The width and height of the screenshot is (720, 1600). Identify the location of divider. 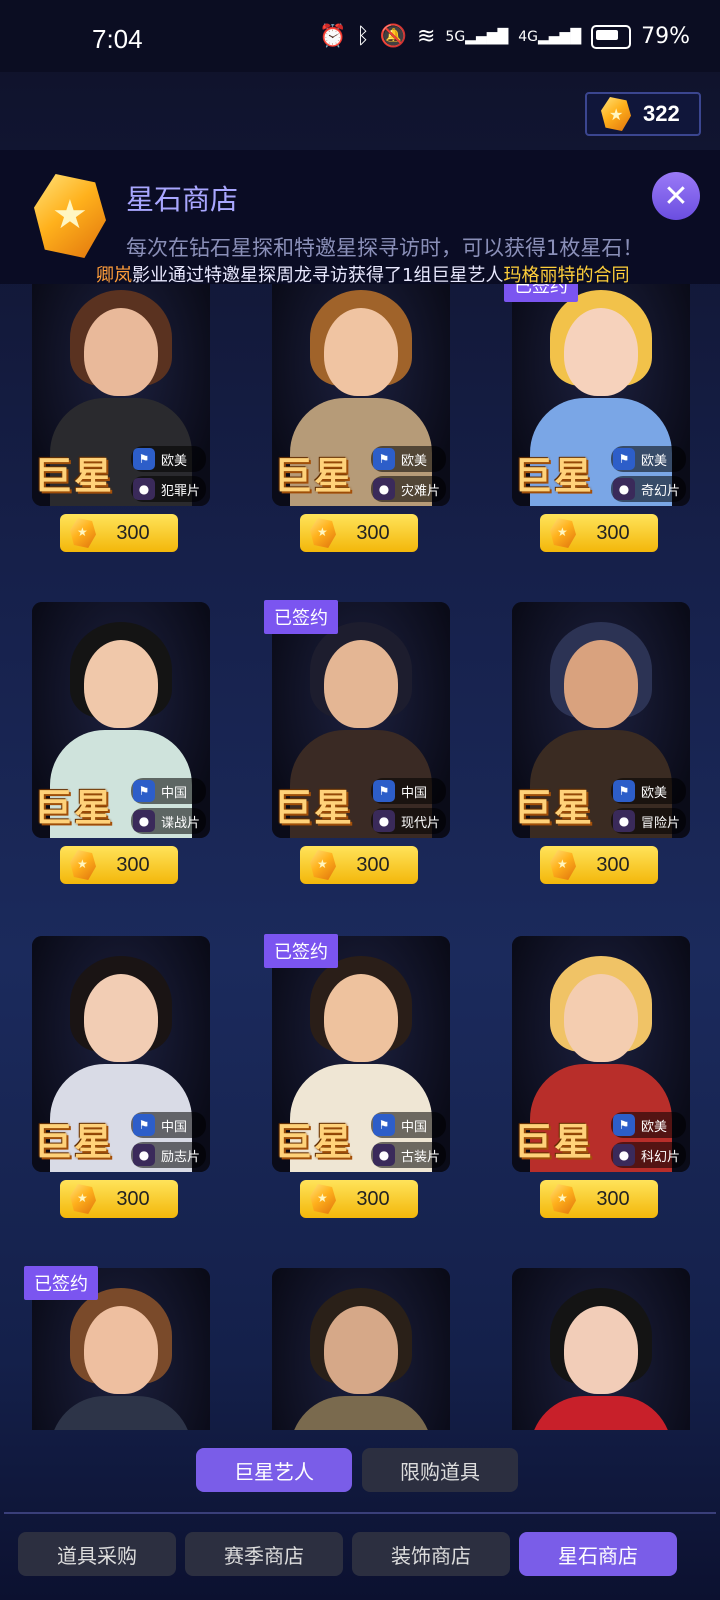
(360, 1513).